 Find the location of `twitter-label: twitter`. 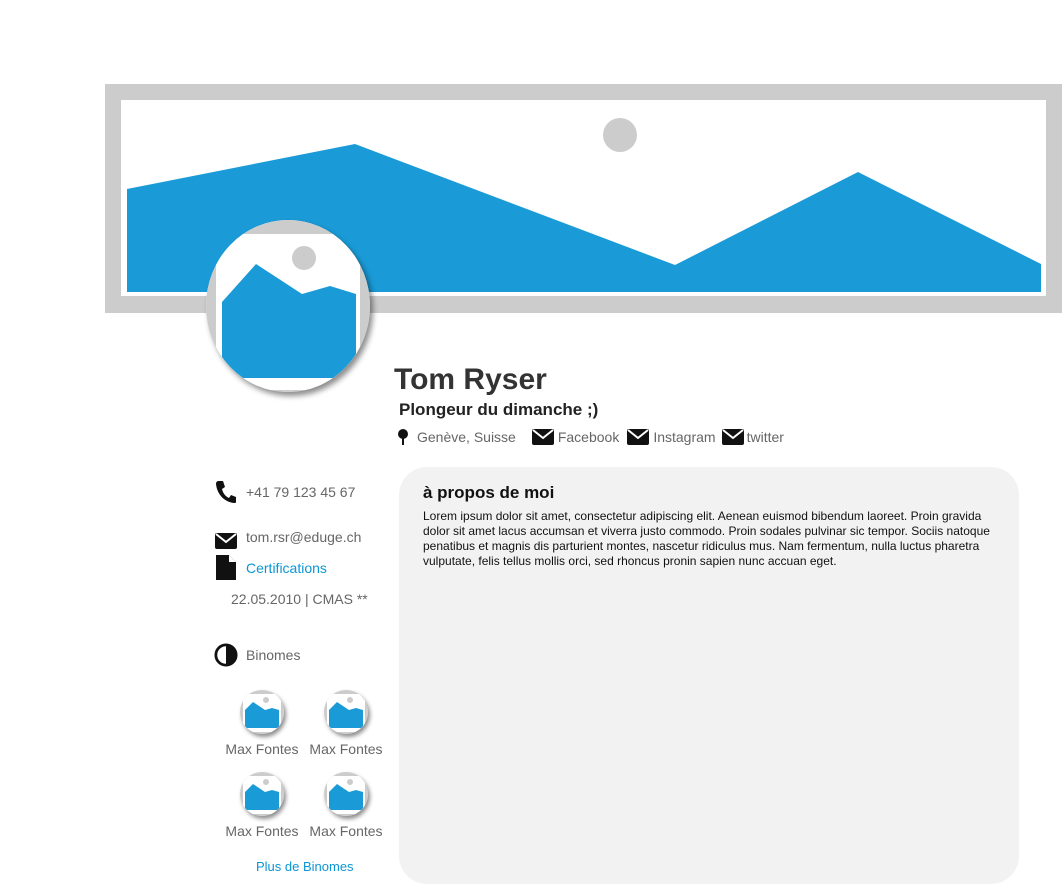

twitter-label: twitter is located at coordinates (765, 437).